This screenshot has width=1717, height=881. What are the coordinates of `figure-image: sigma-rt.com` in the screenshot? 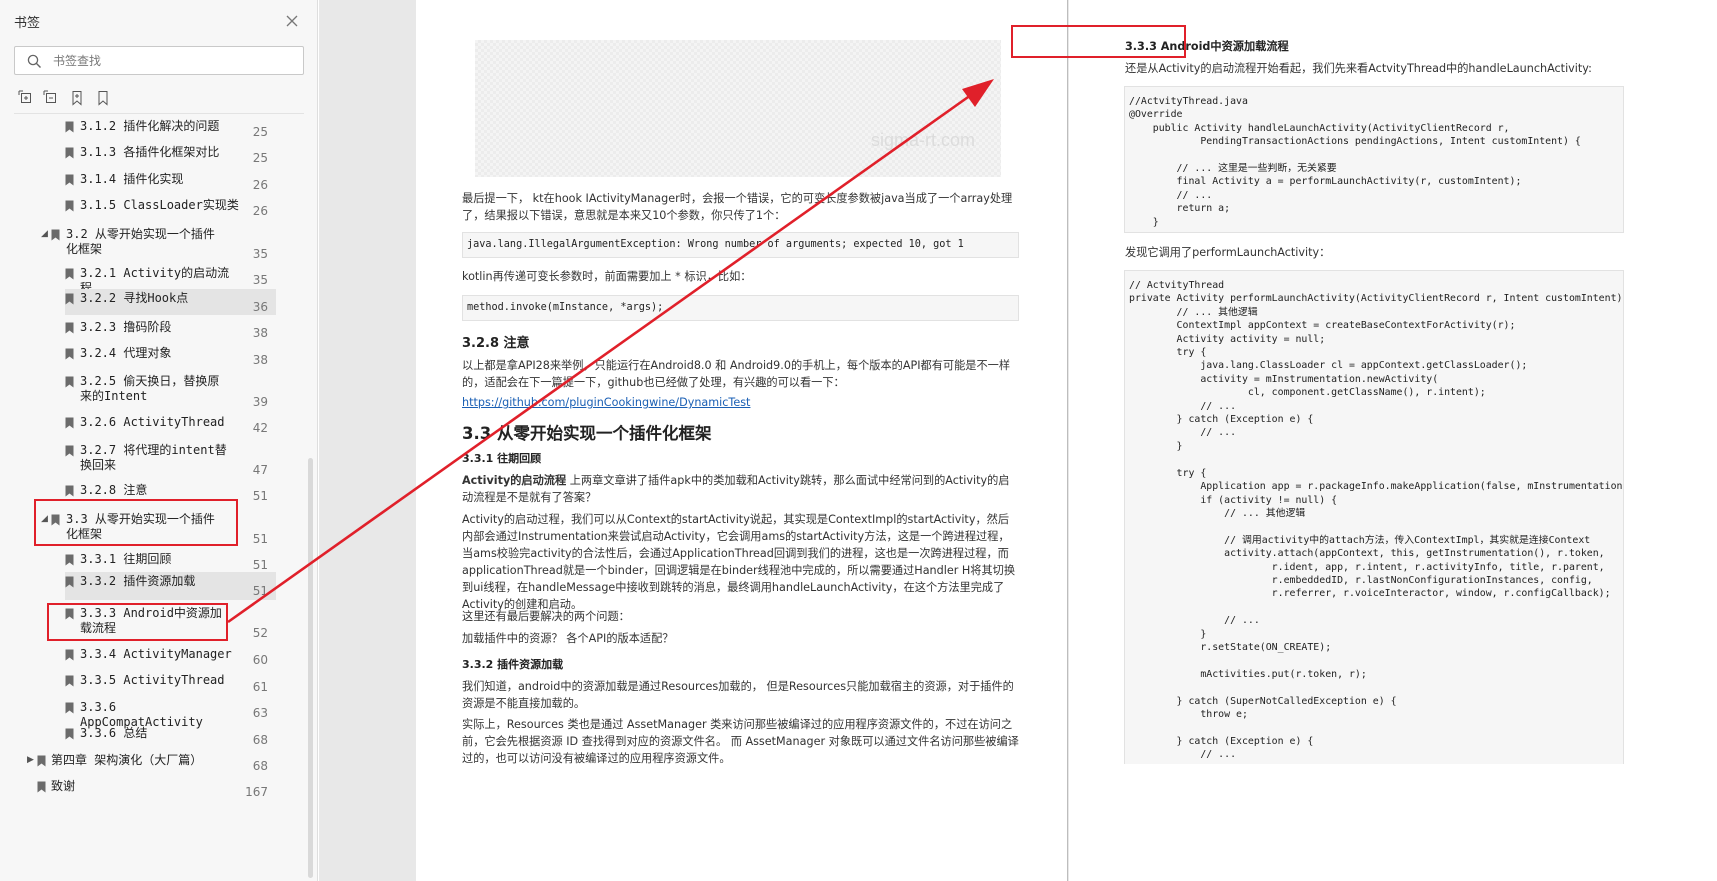 It's located at (738, 108).